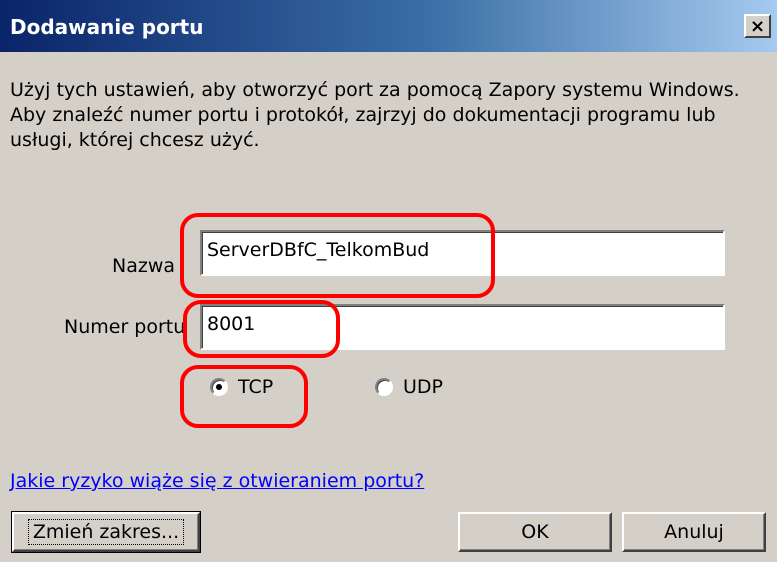 This screenshot has width=777, height=562. What do you see at coordinates (462, 253) in the screenshot?
I see `name-input: ServerDBfC_TelkomBud` at bounding box center [462, 253].